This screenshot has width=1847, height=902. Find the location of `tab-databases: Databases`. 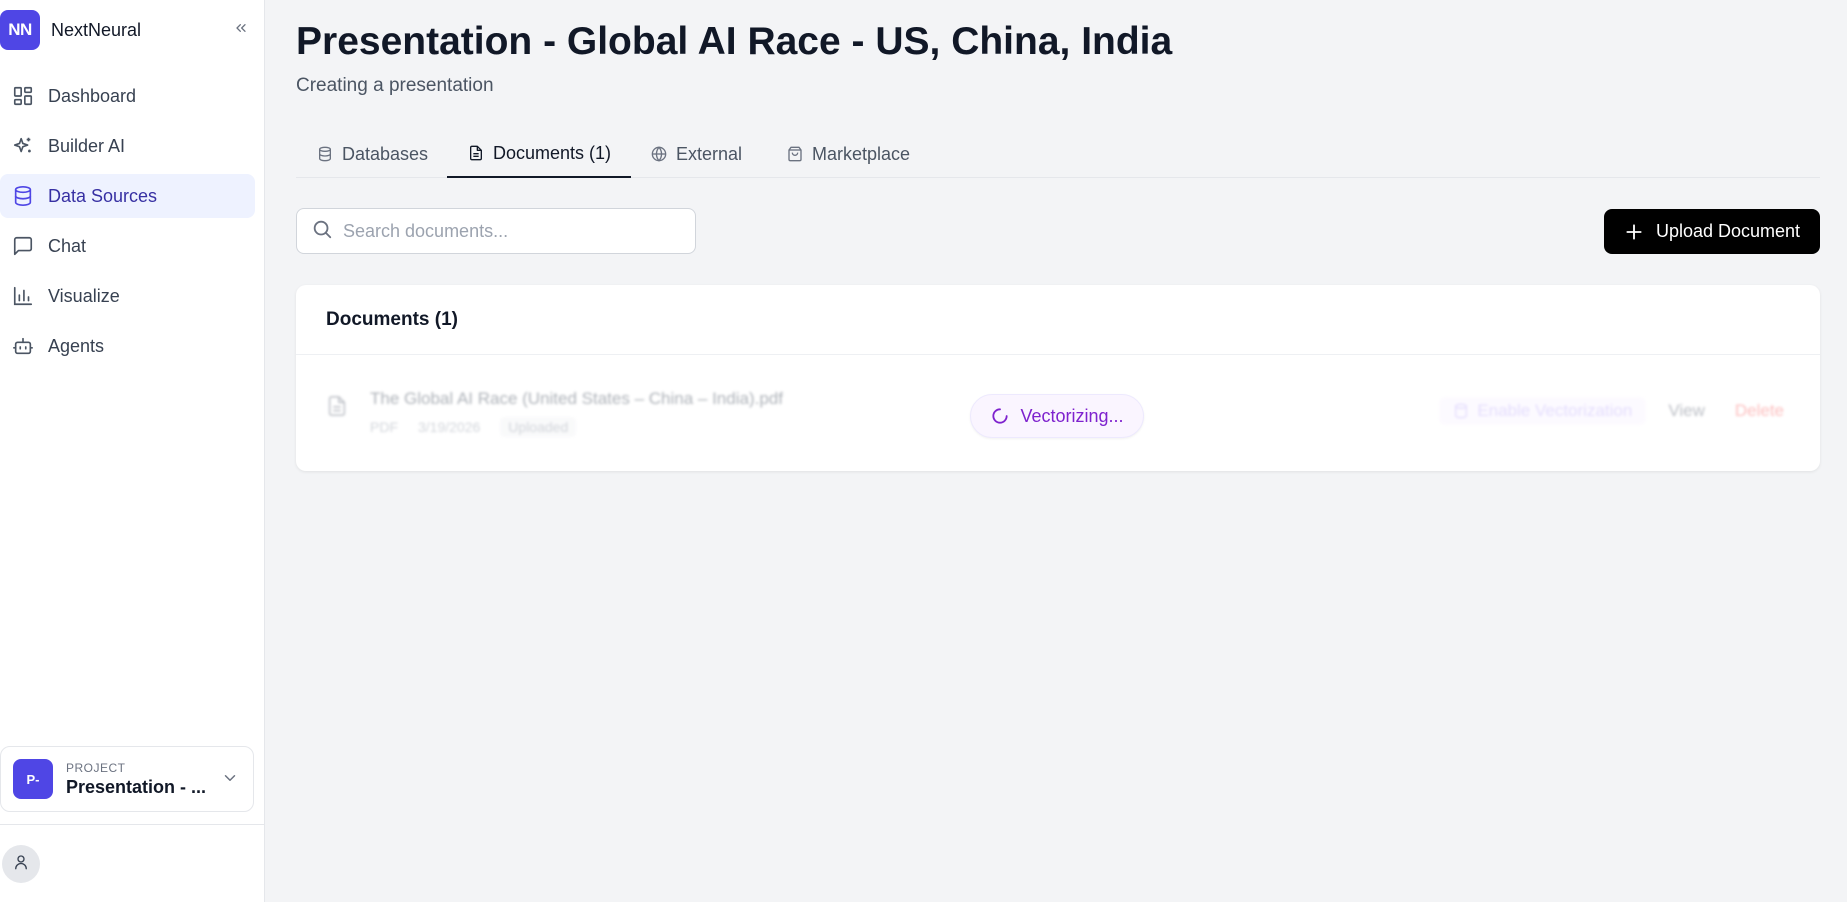

tab-databases: Databases is located at coordinates (372, 154).